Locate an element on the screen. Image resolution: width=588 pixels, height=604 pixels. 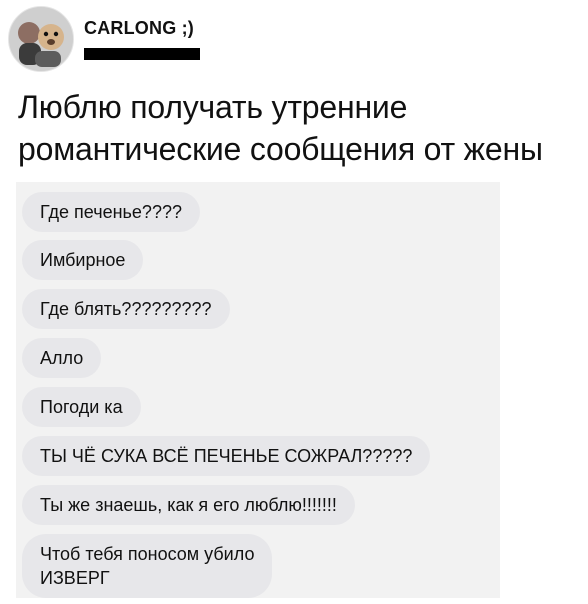
profile-avatar-icon is located at coordinates (41, 39).